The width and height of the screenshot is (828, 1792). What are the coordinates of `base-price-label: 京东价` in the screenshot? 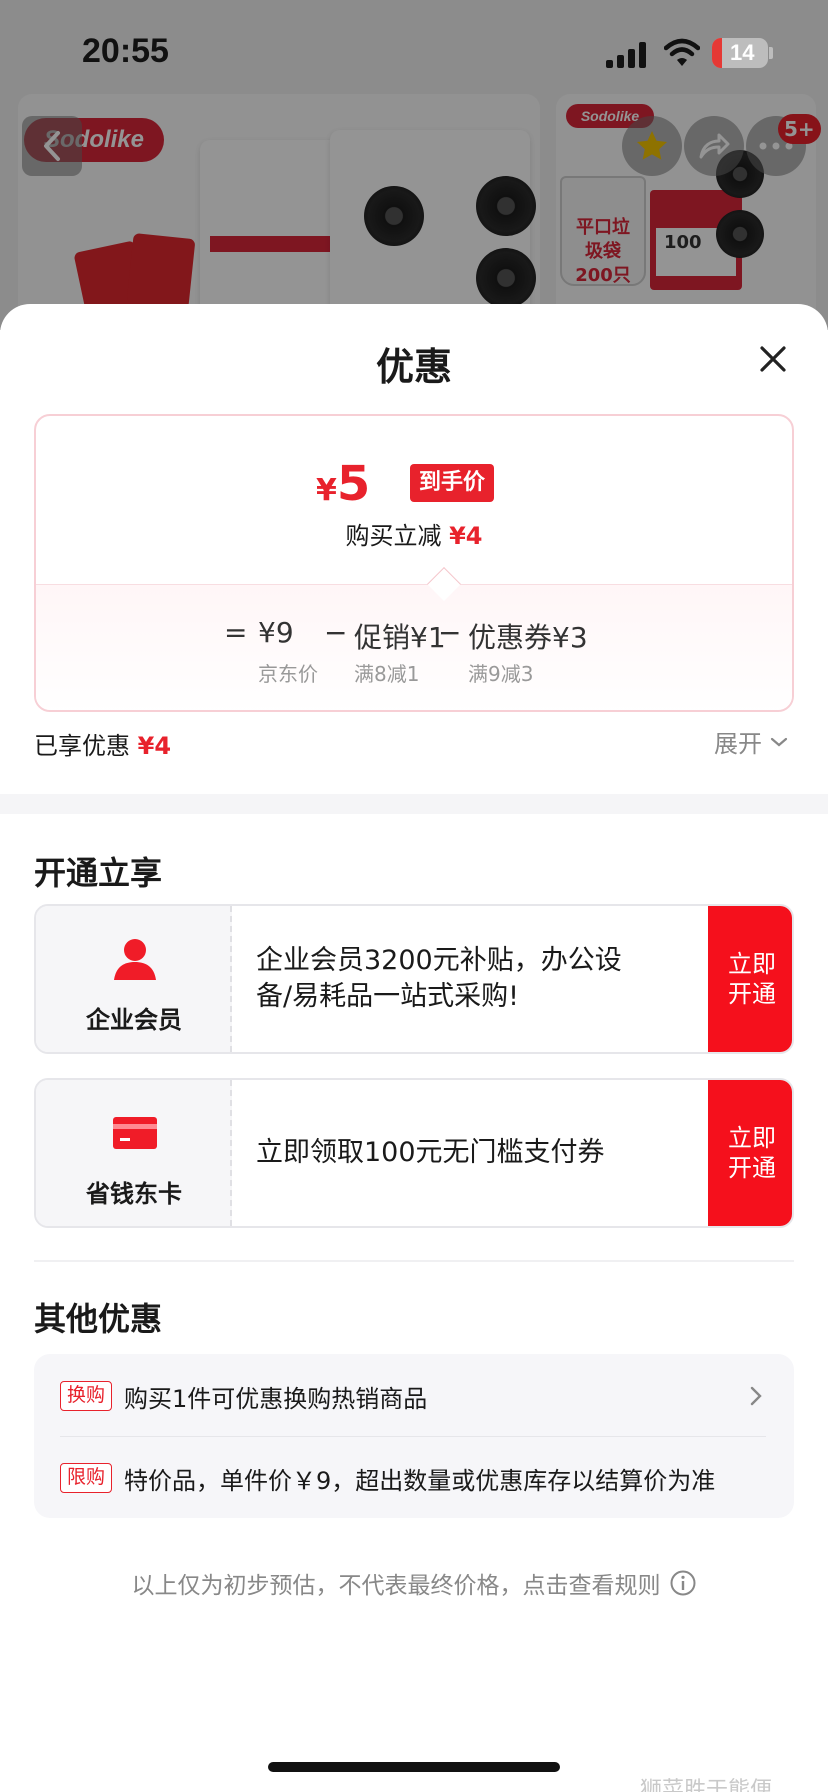 It's located at (288, 674).